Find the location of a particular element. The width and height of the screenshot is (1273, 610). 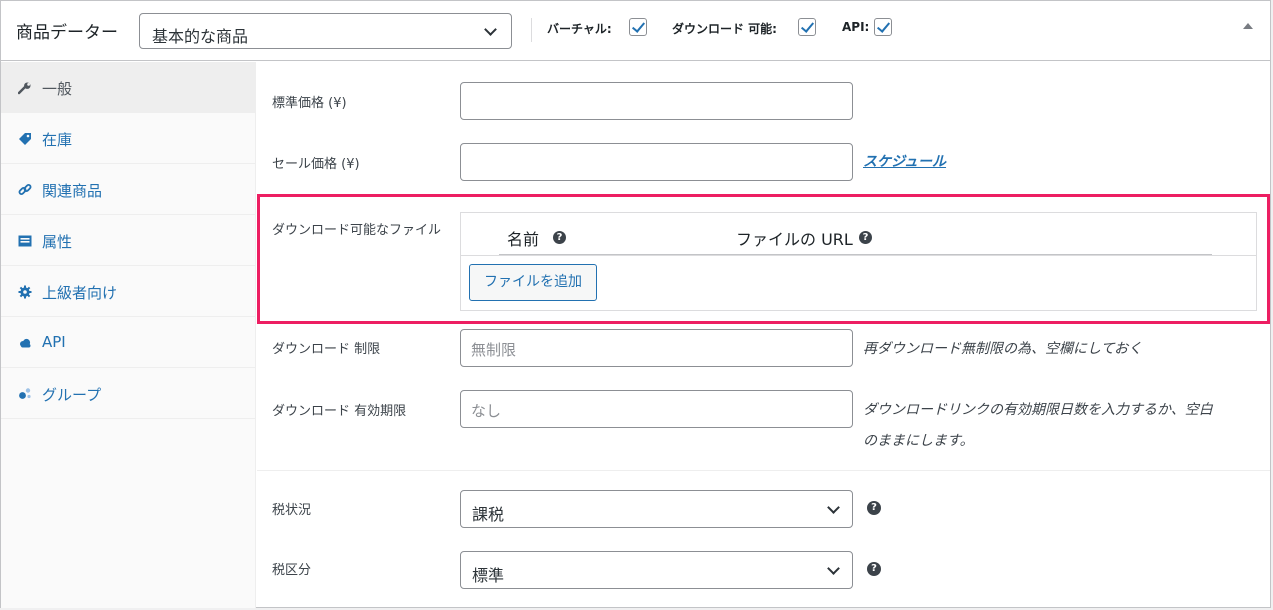

api-label: API: is located at coordinates (856, 27).